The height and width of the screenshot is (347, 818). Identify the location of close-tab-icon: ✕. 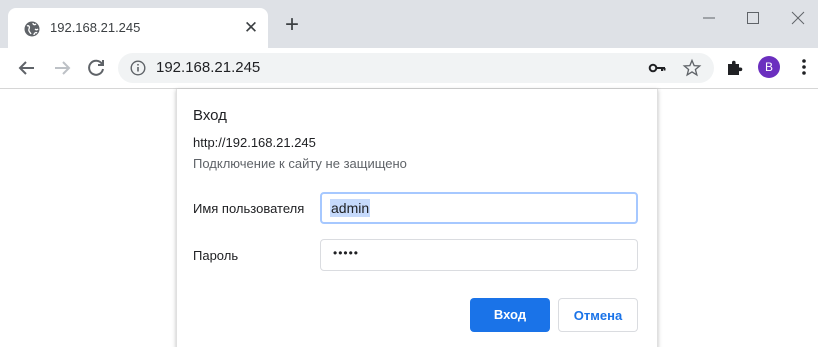
(251, 28).